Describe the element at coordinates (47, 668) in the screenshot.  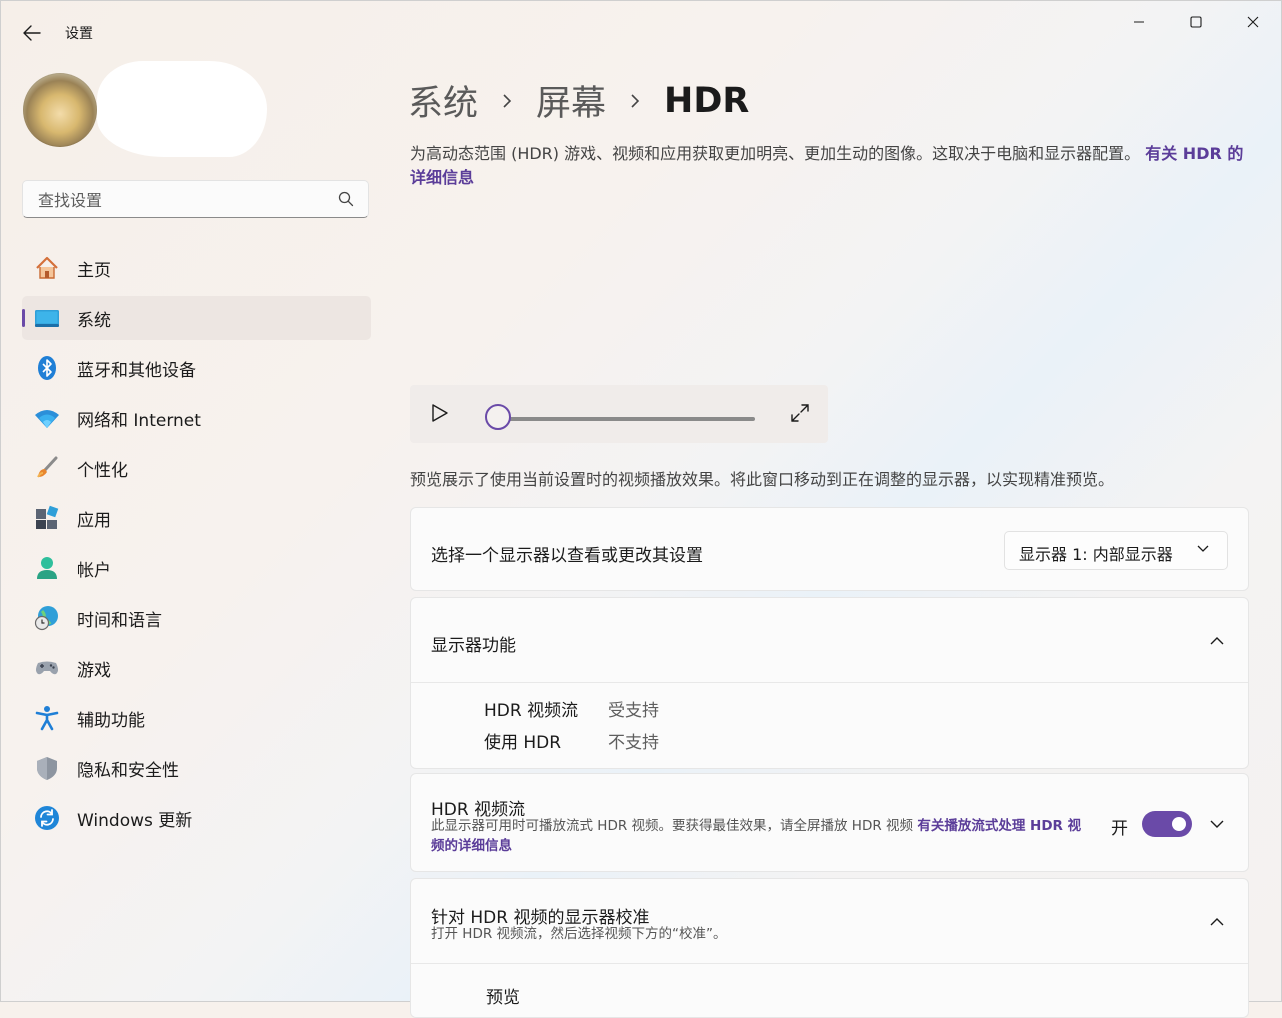
I see `gamepad-icon` at that location.